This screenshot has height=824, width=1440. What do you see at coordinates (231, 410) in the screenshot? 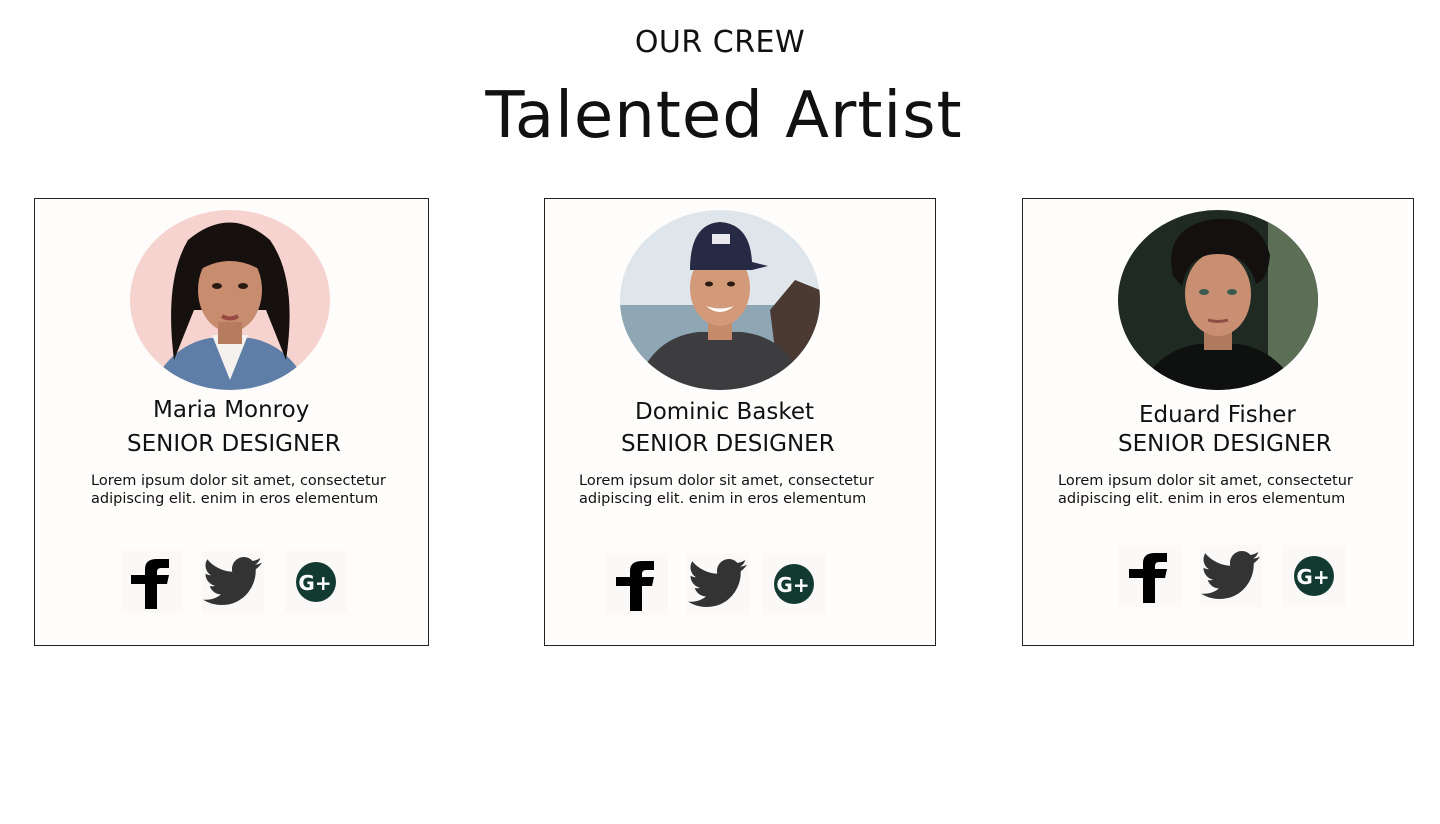
I see `member-name: Maria Monroy` at bounding box center [231, 410].